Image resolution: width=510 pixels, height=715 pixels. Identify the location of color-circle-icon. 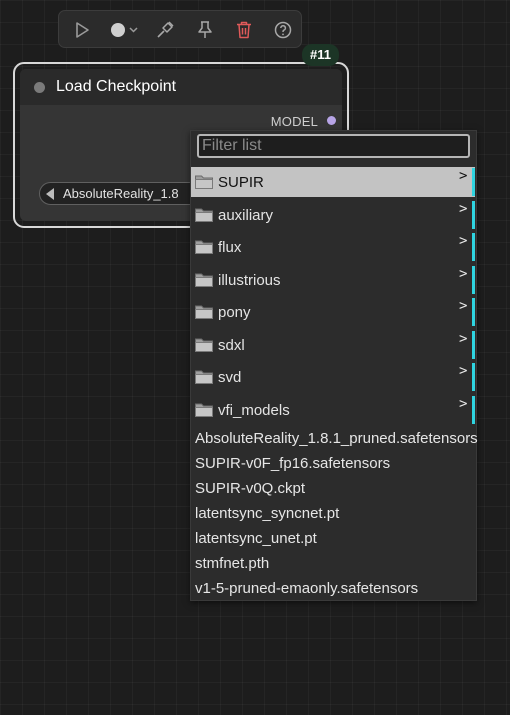
(124, 30).